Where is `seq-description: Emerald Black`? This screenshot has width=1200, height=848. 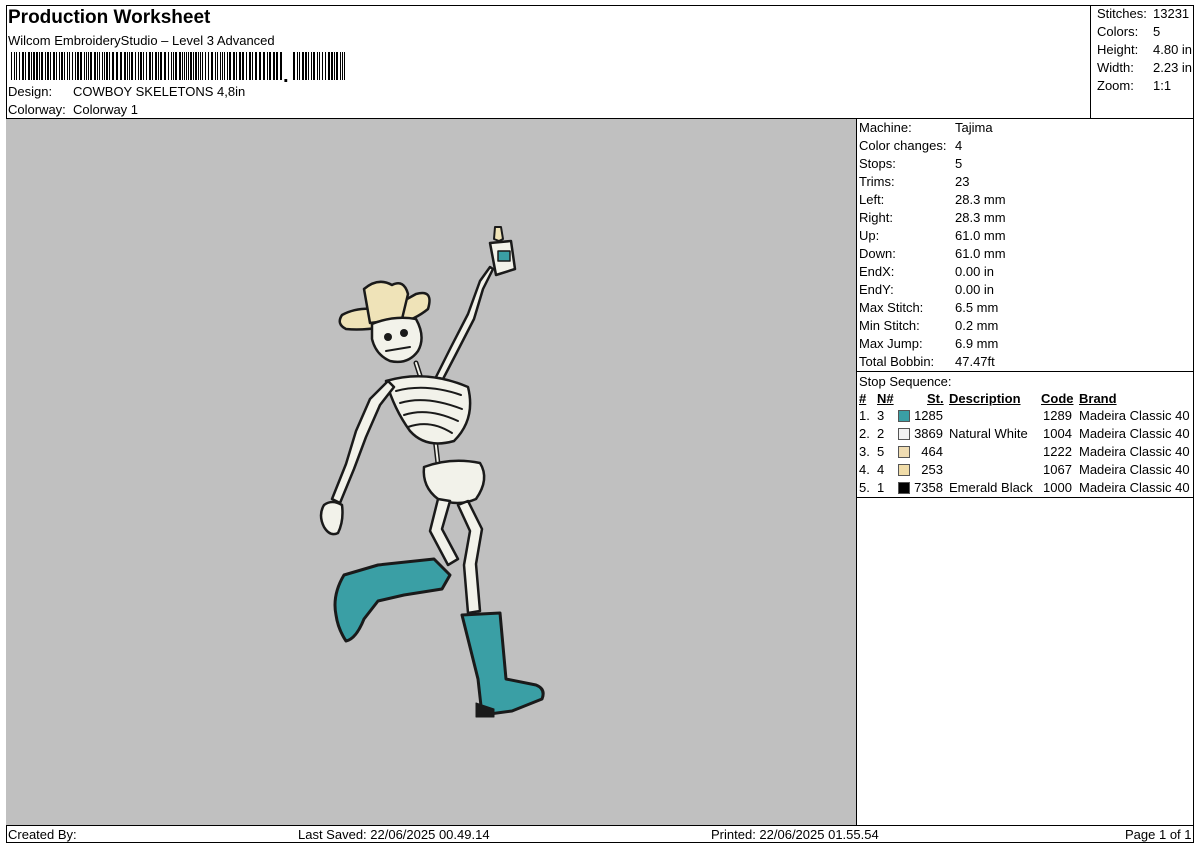 seq-description: Emerald Black is located at coordinates (991, 487).